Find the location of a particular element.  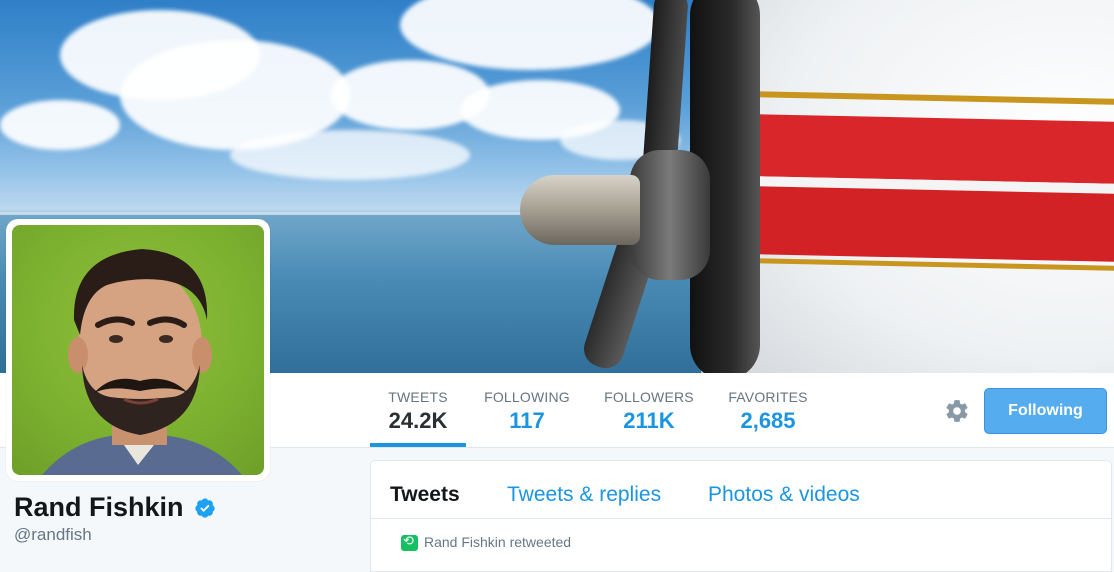

verified-badge-icon is located at coordinates (205, 508).